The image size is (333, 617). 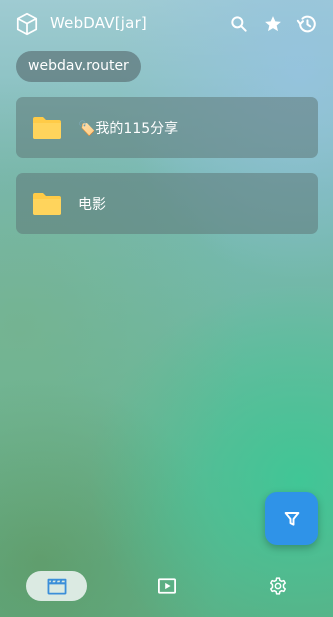 I want to click on history-button, so click(x=307, y=24).